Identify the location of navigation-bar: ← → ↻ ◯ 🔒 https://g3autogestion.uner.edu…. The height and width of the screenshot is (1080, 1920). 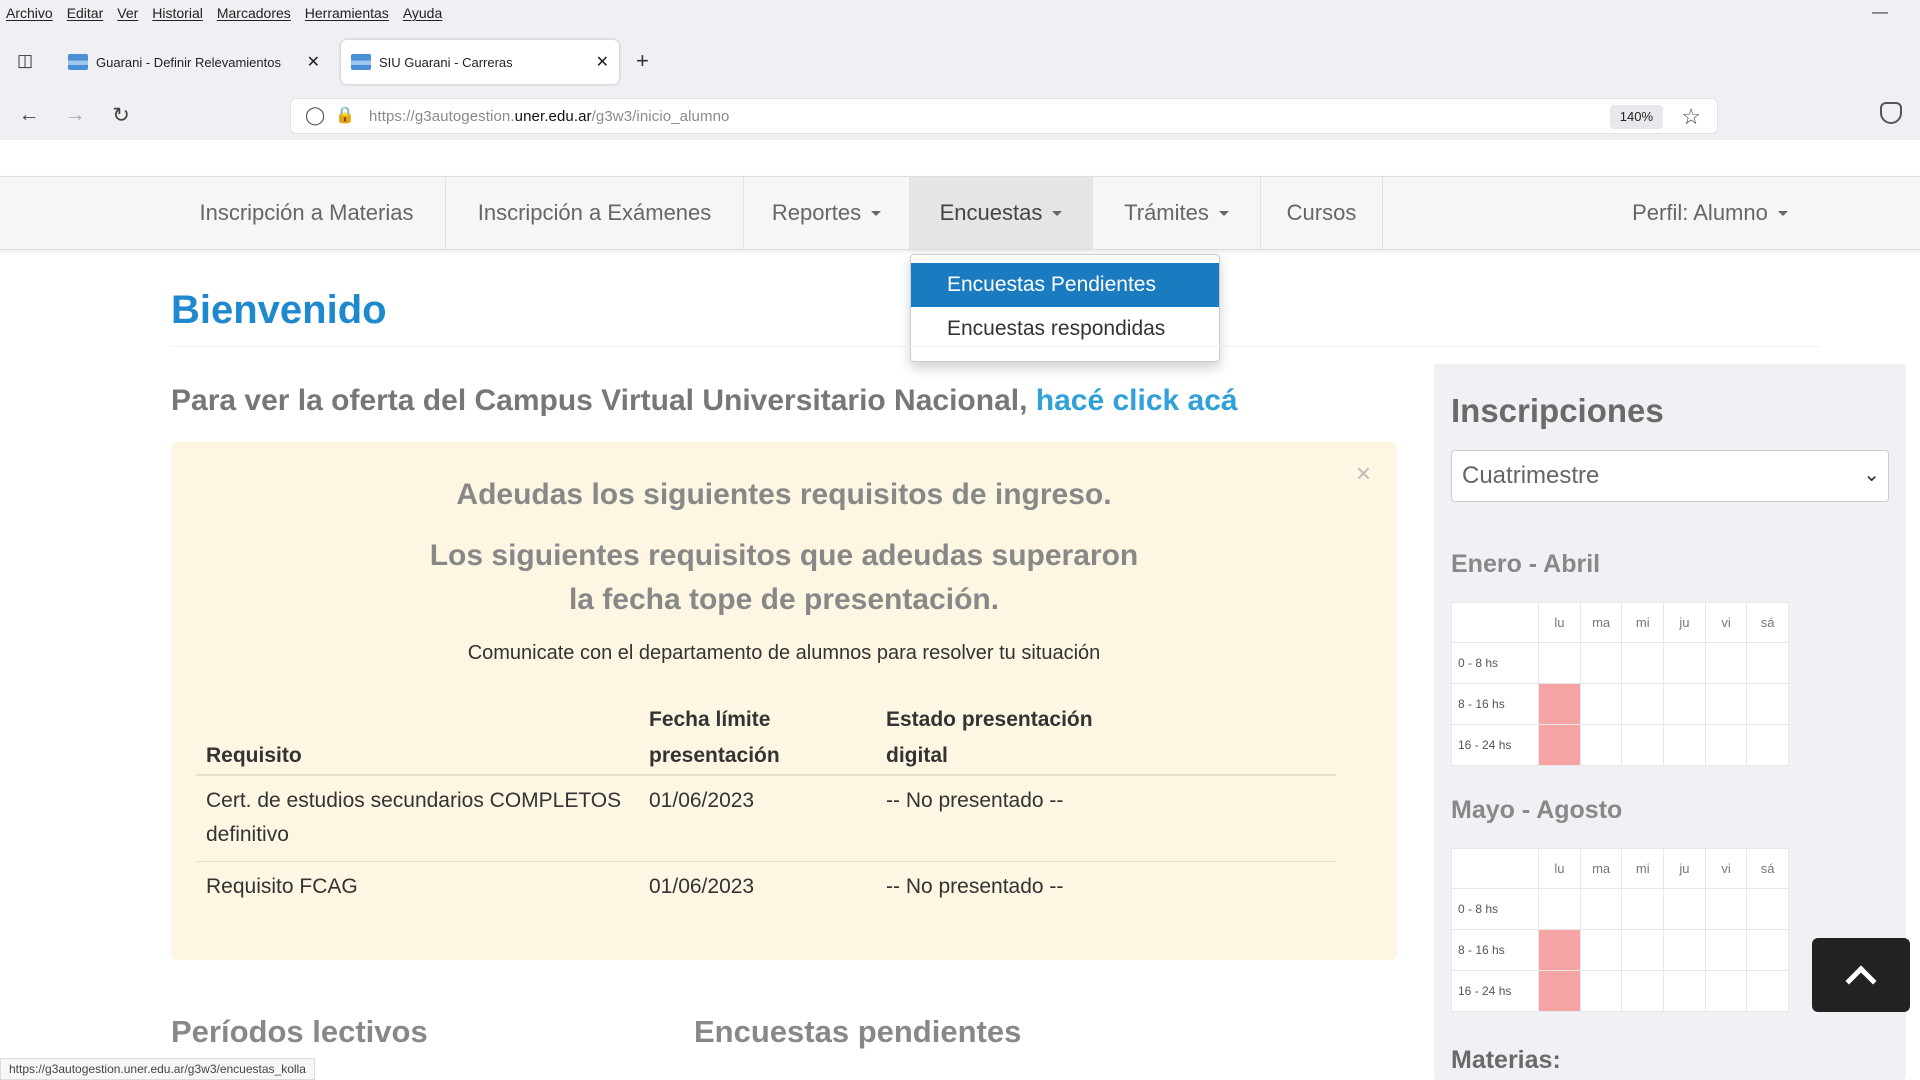
(960, 116).